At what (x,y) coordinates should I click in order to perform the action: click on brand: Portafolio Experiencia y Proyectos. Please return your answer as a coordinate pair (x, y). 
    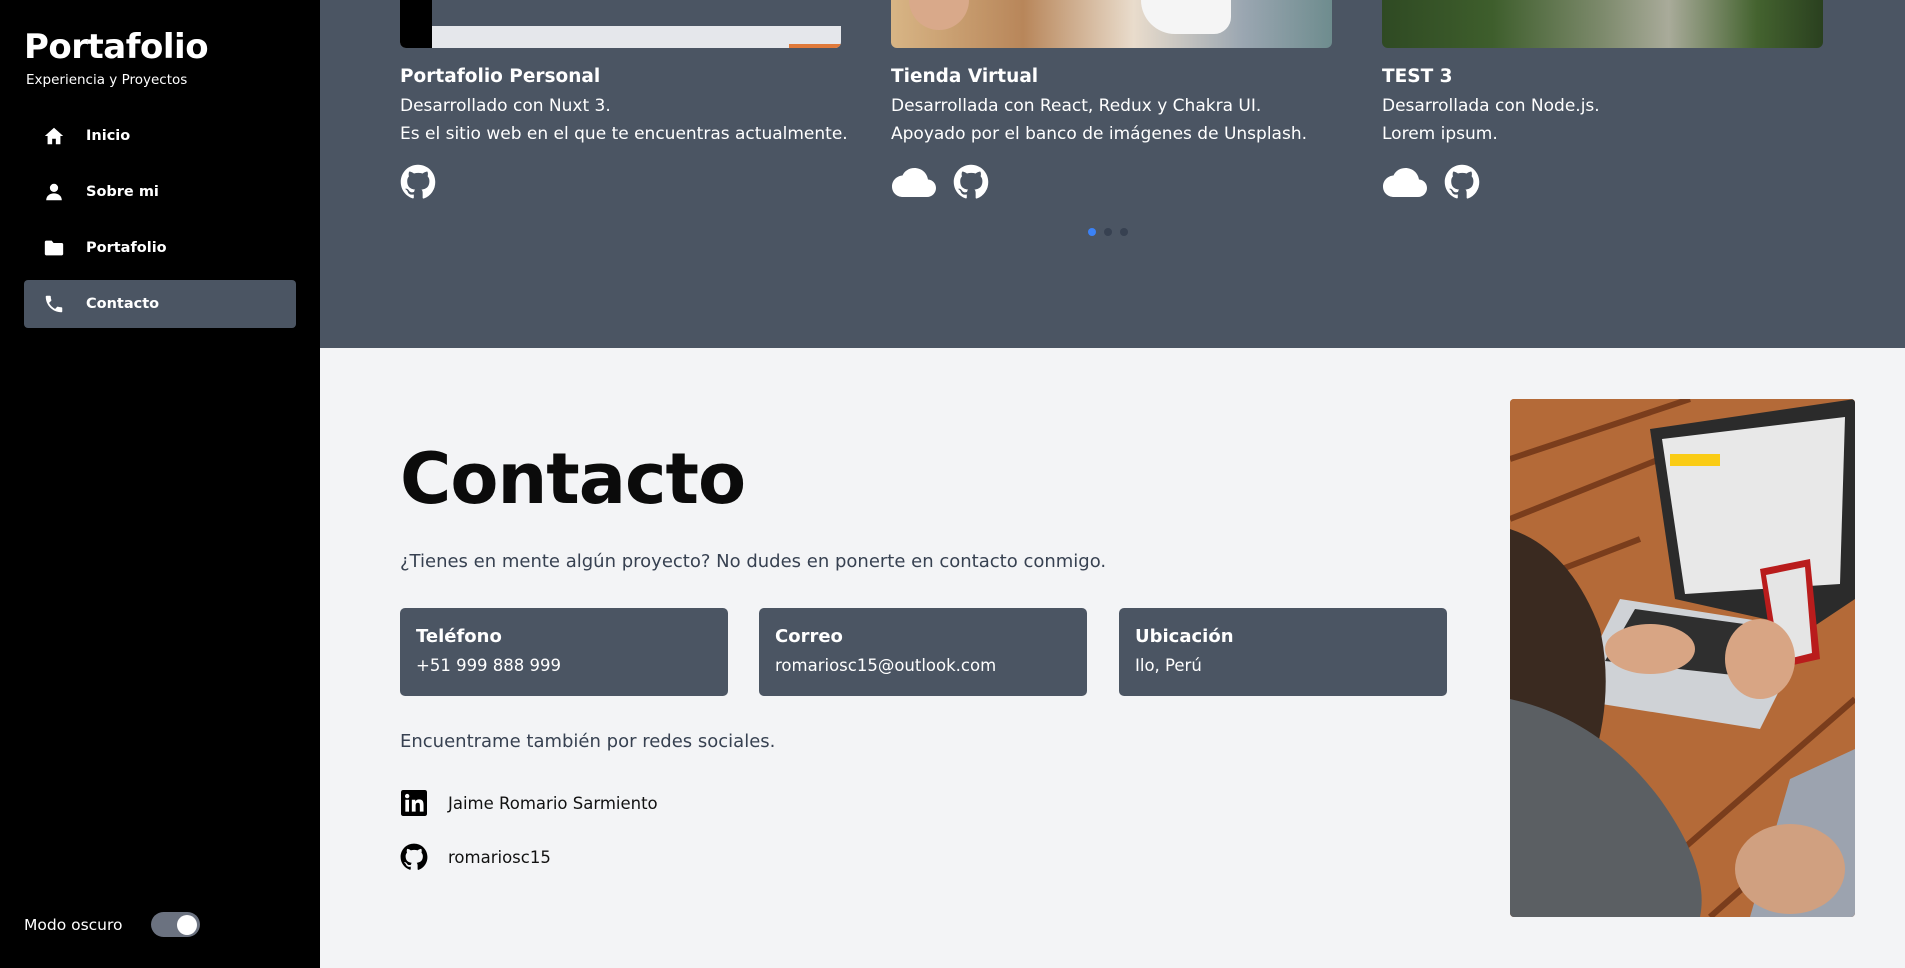
    Looking at the image, I should click on (116, 59).